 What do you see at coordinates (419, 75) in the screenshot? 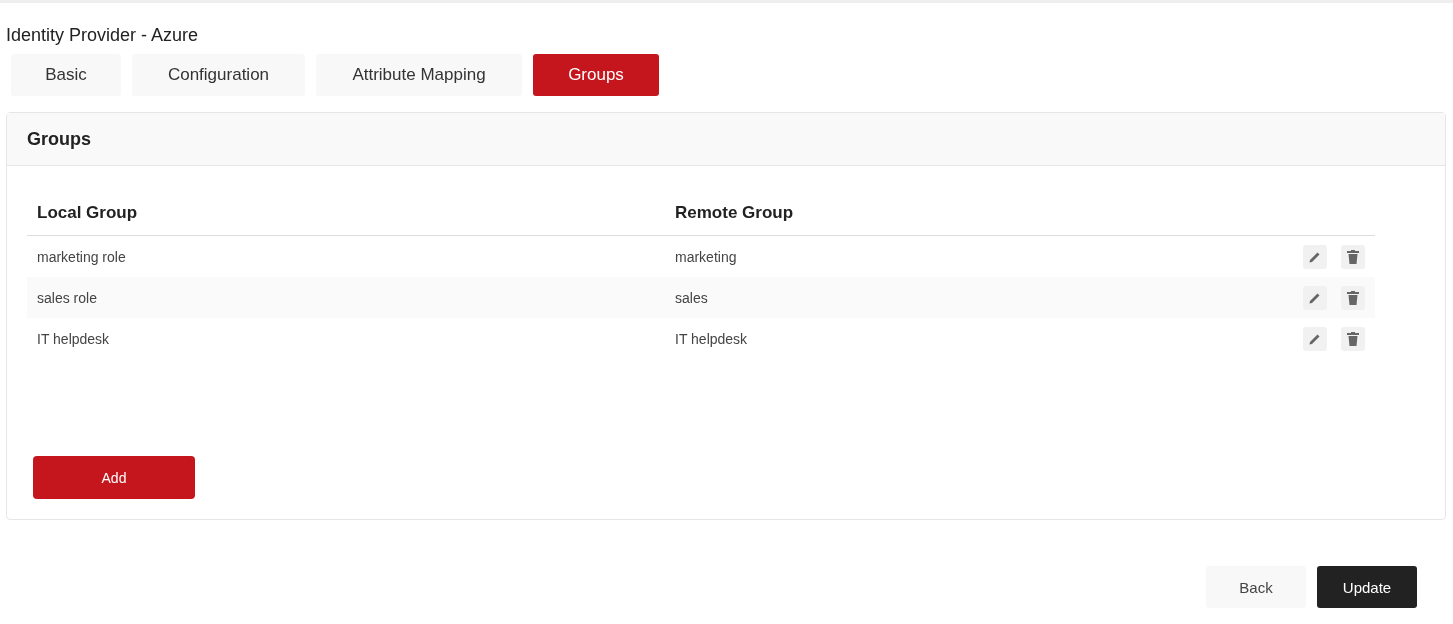
I see `tab: Attribute Mapping` at bounding box center [419, 75].